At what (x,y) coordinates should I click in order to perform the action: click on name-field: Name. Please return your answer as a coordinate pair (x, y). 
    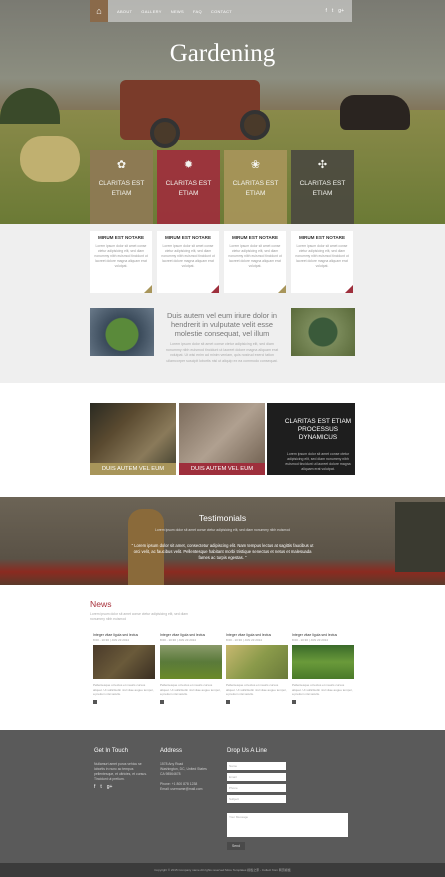
    Looking at the image, I should click on (256, 766).